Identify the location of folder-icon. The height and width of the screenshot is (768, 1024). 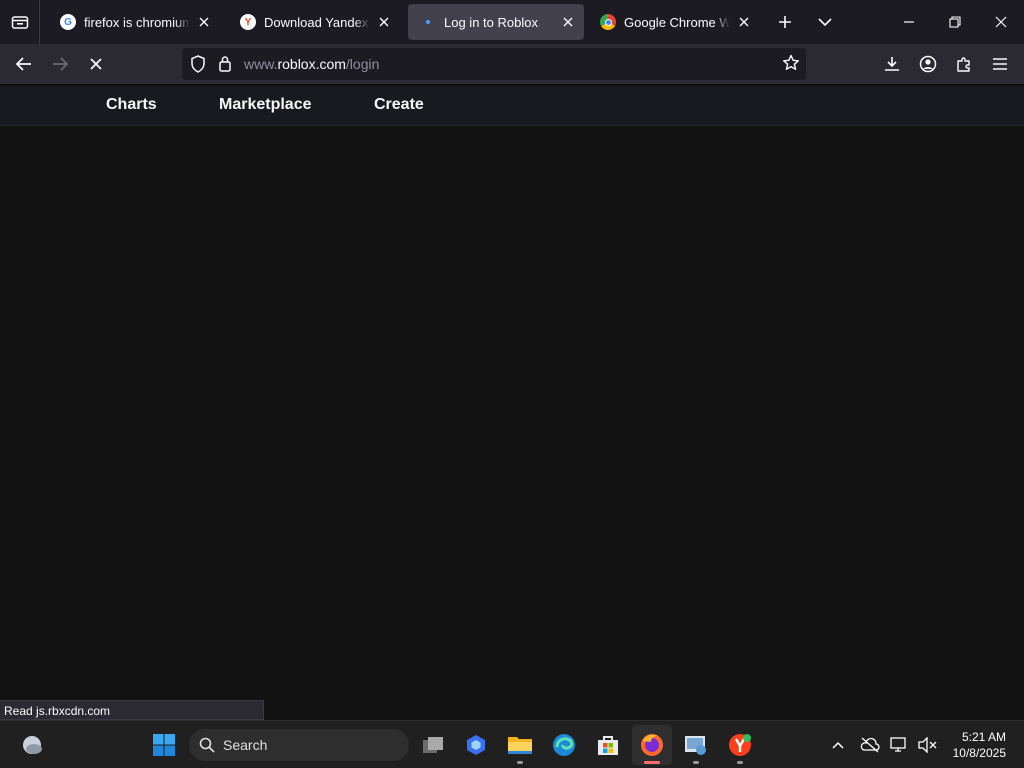
(520, 745).